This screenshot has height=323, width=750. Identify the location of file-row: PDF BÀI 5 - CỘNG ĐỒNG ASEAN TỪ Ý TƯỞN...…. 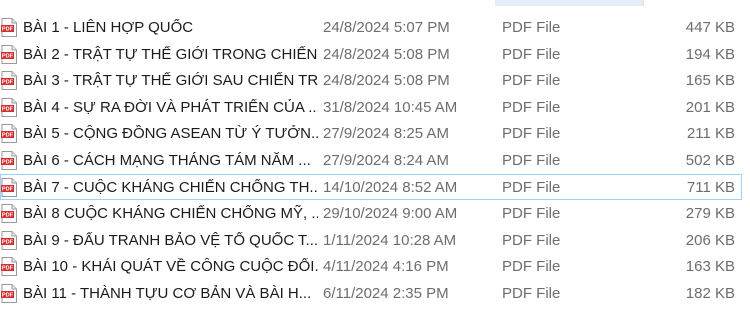
(371, 133).